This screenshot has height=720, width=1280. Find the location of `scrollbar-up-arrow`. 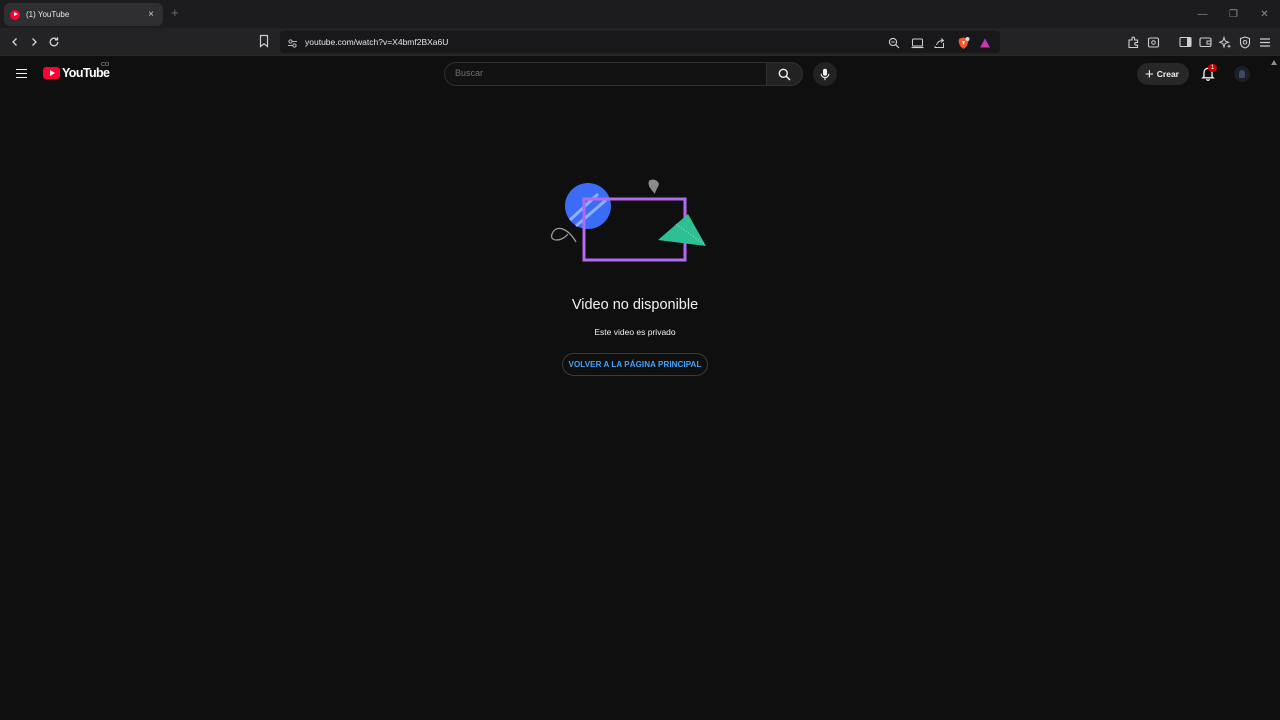

scrollbar-up-arrow is located at coordinates (1274, 62).